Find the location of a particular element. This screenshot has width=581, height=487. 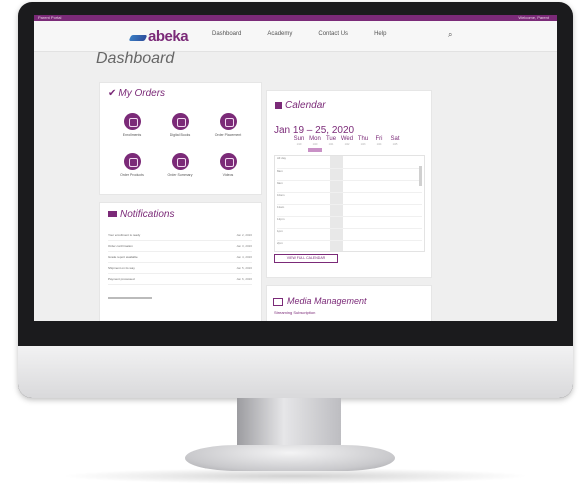

order-item-order-products: Order Products is located at coordinates (132, 165).